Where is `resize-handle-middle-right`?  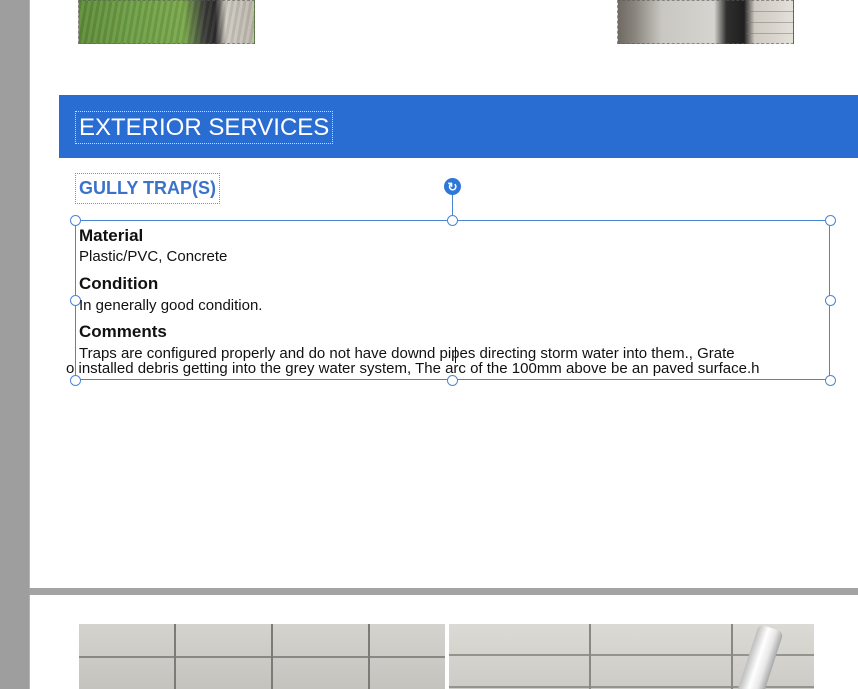 resize-handle-middle-right is located at coordinates (830, 300).